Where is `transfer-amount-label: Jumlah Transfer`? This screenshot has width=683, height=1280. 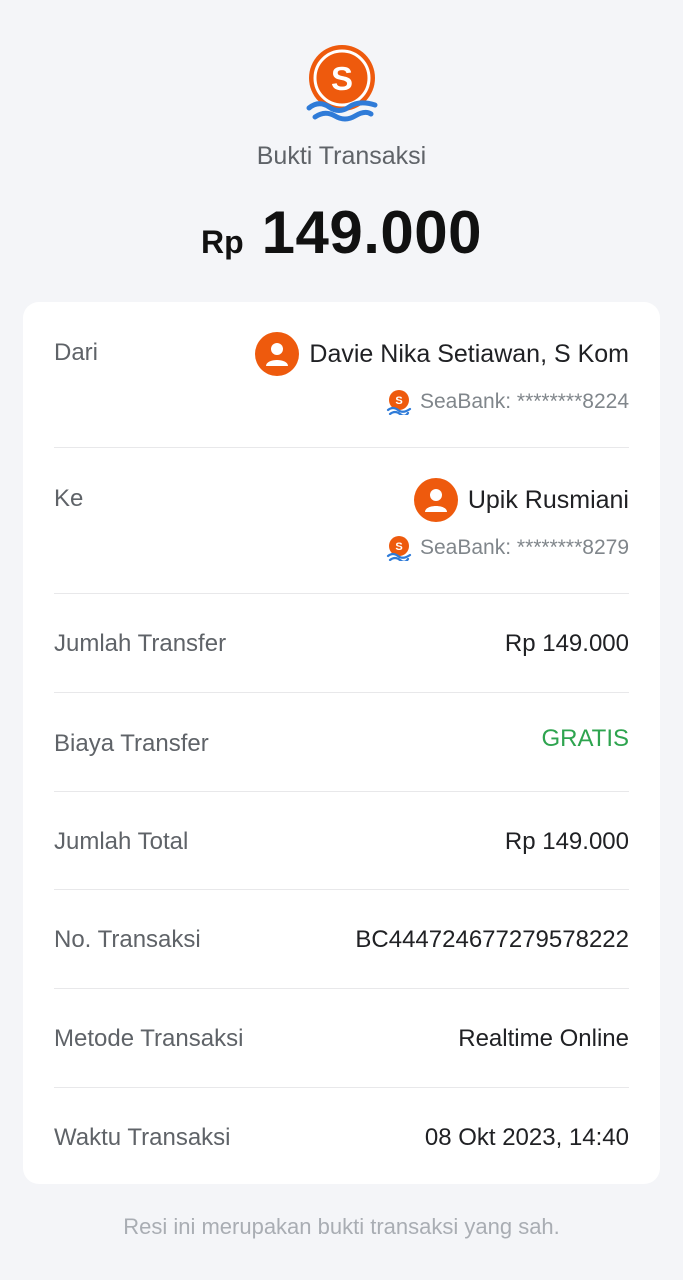
transfer-amount-label: Jumlah Transfer is located at coordinates (140, 643).